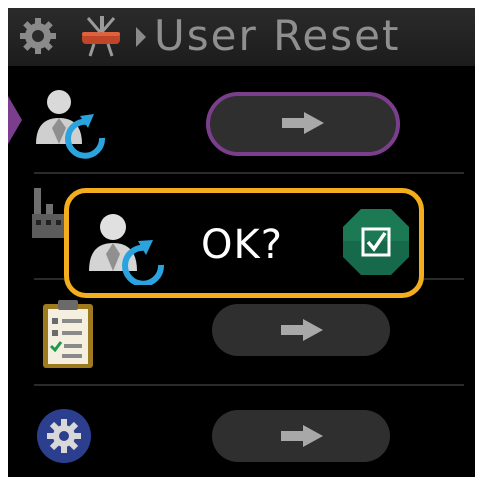 The height and width of the screenshot is (483, 480). I want to click on user-reset-run-button, so click(303, 124).